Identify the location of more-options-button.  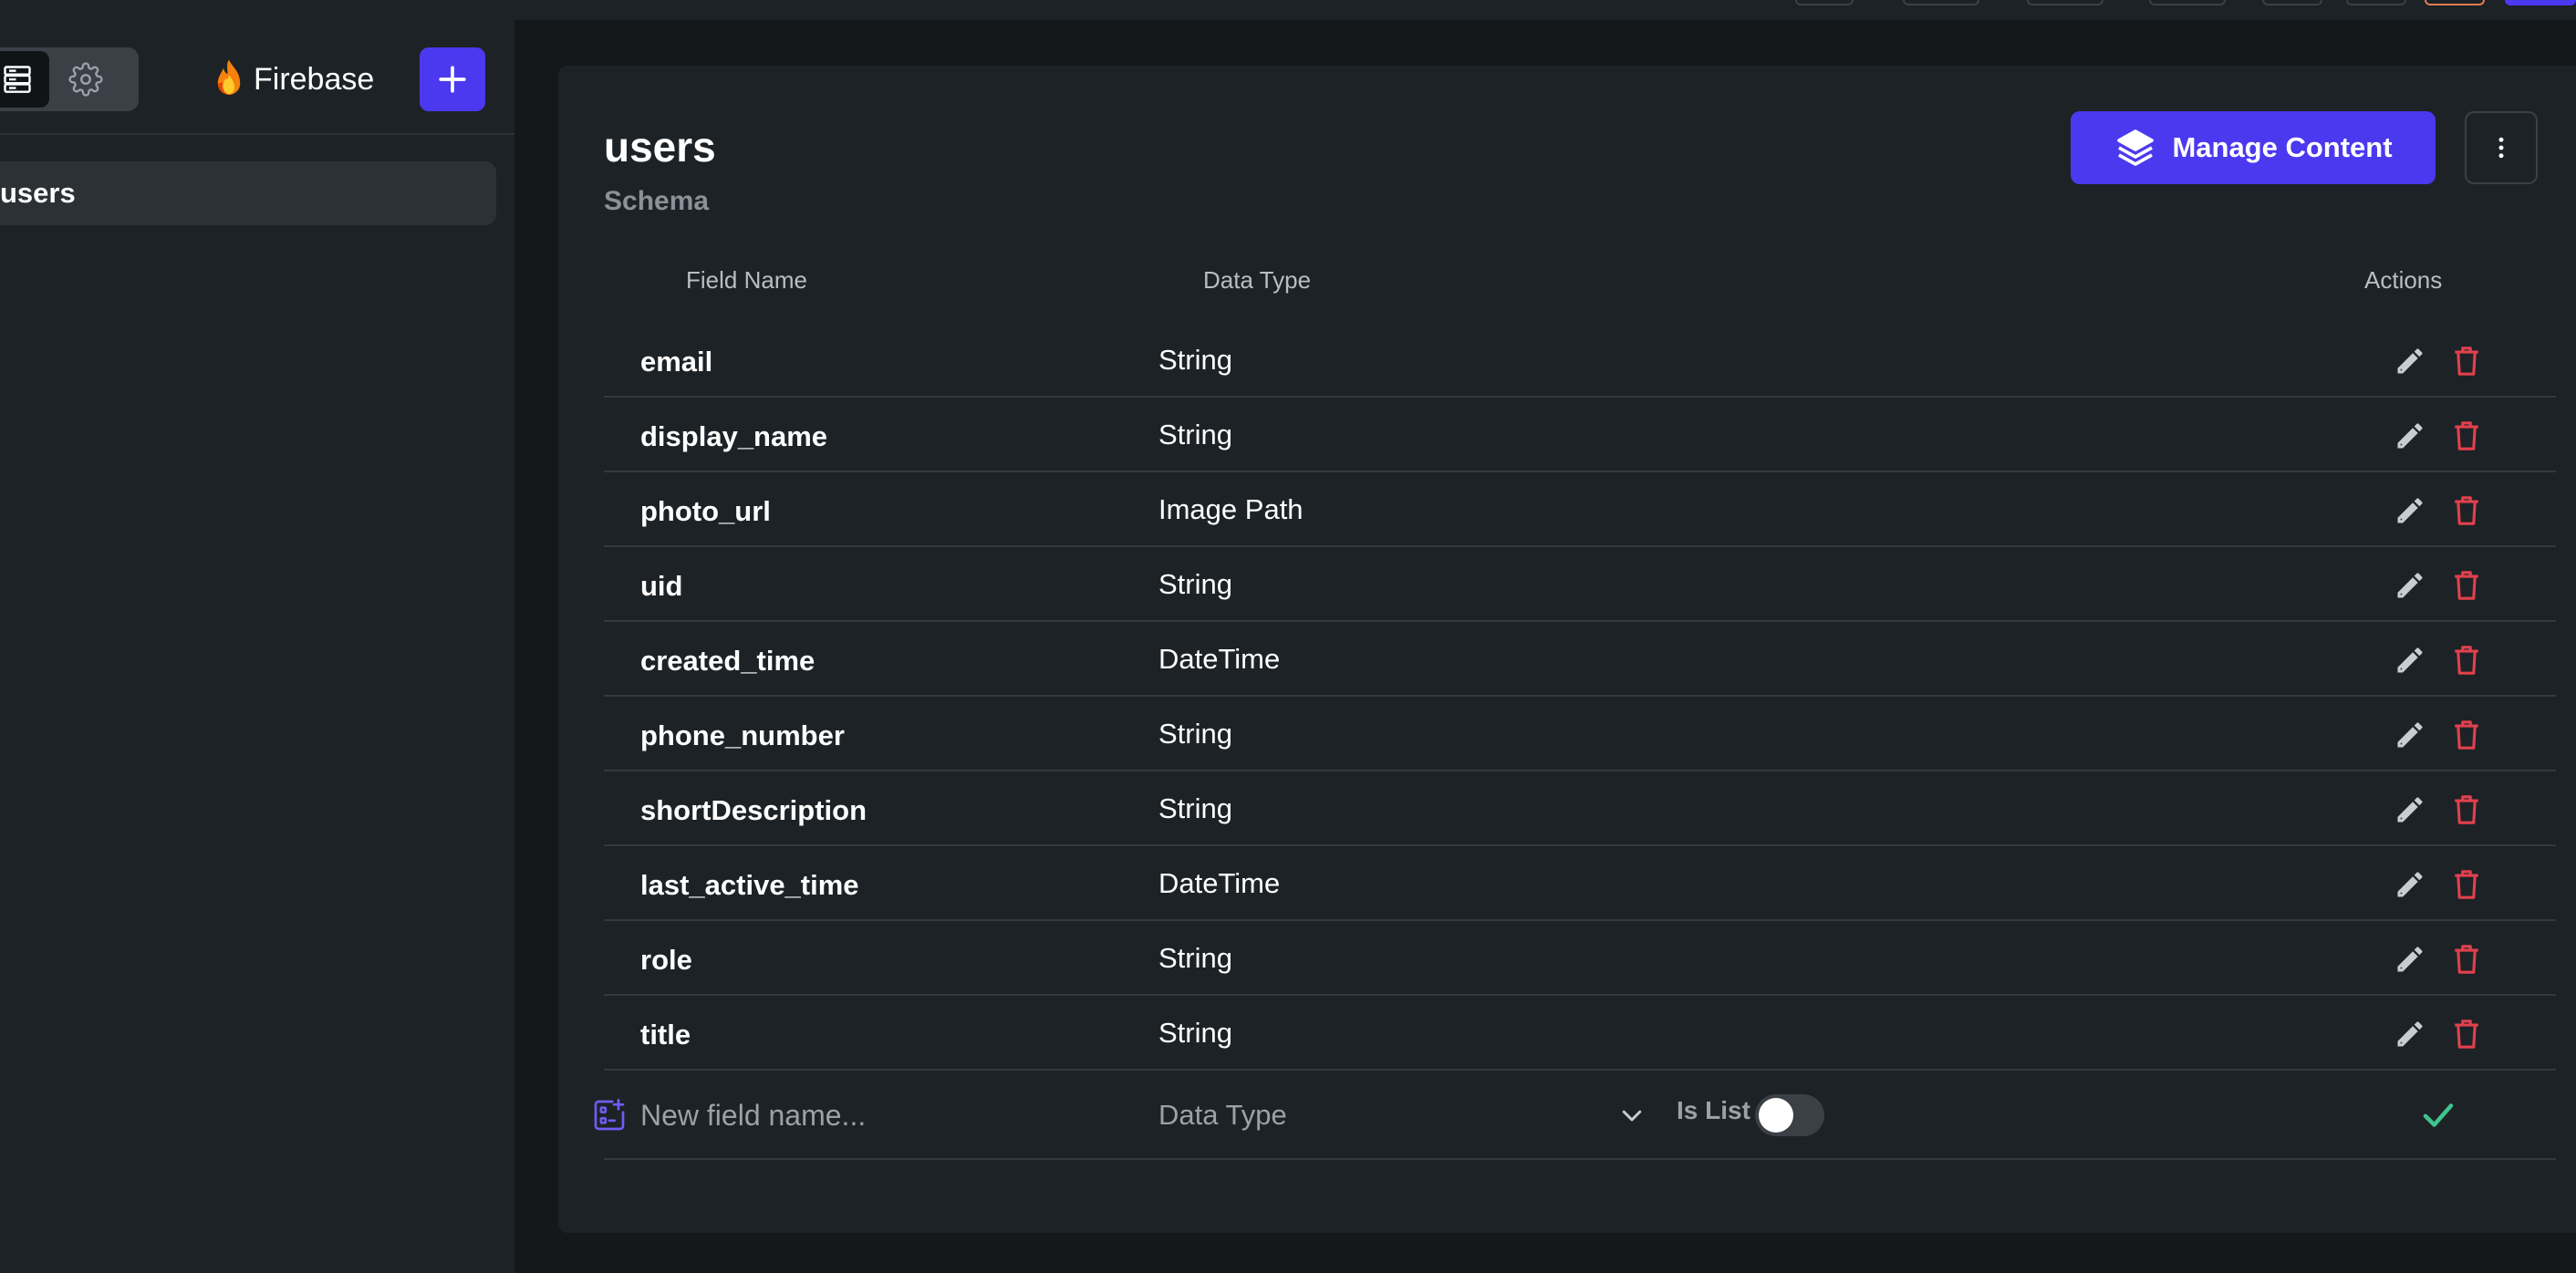
(2501, 147).